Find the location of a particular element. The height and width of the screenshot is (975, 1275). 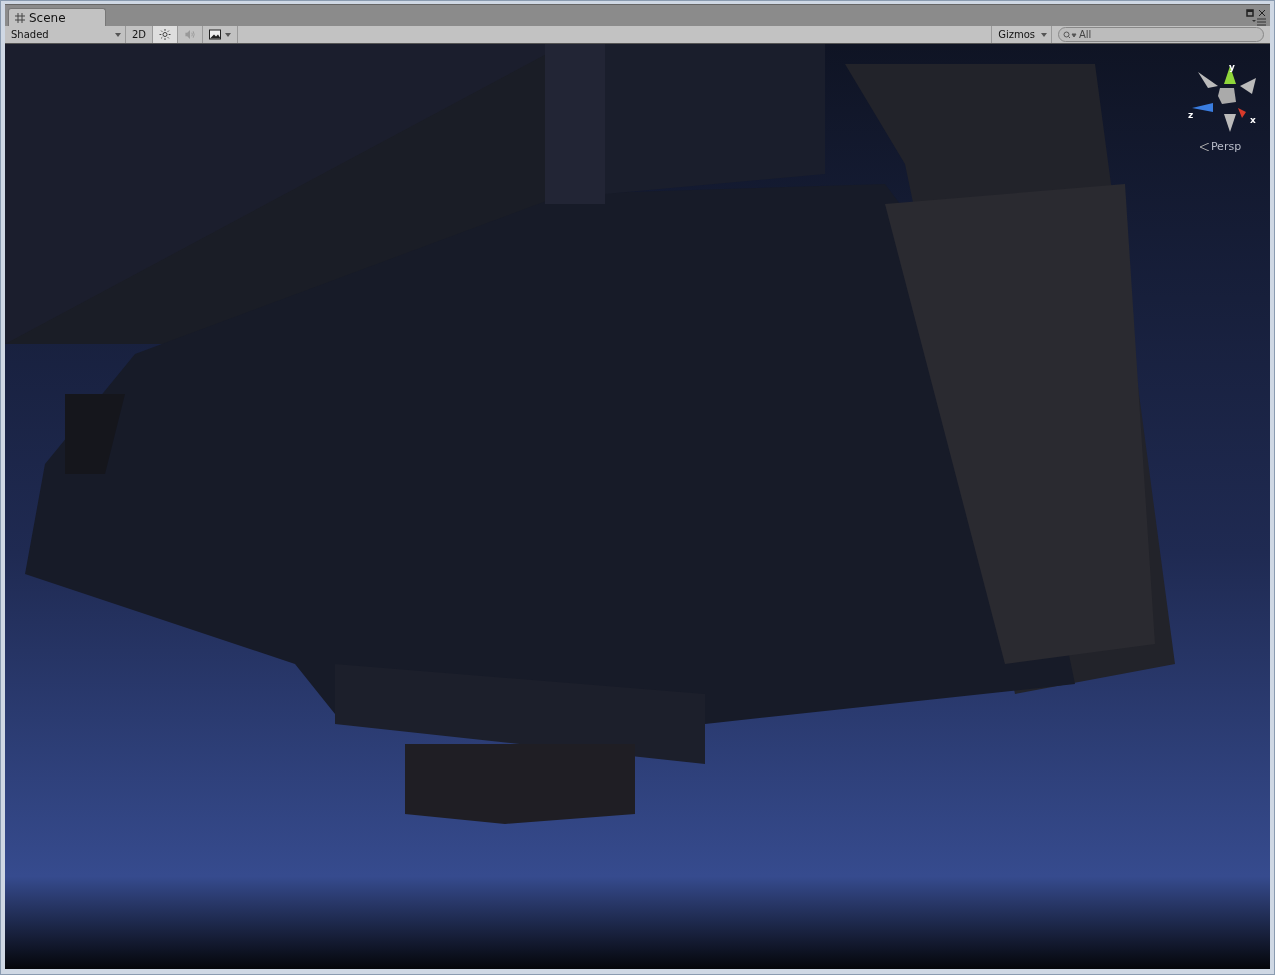

maximize-icon is located at coordinates (1250, 13).